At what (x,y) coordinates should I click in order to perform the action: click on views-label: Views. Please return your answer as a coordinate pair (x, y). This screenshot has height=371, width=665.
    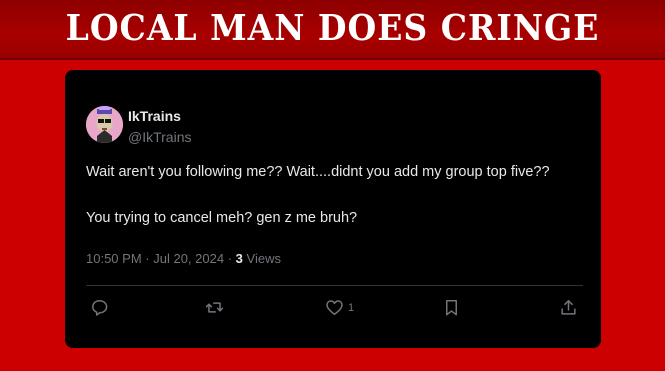
    Looking at the image, I should click on (263, 258).